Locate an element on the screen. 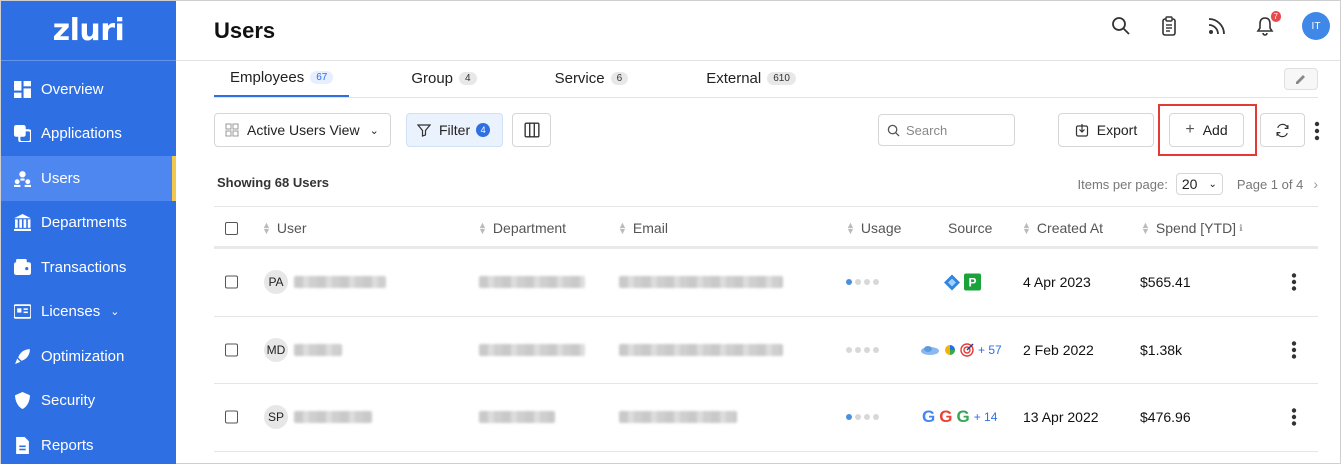 The height and width of the screenshot is (464, 1341). edit-tabs-button is located at coordinates (1301, 79).